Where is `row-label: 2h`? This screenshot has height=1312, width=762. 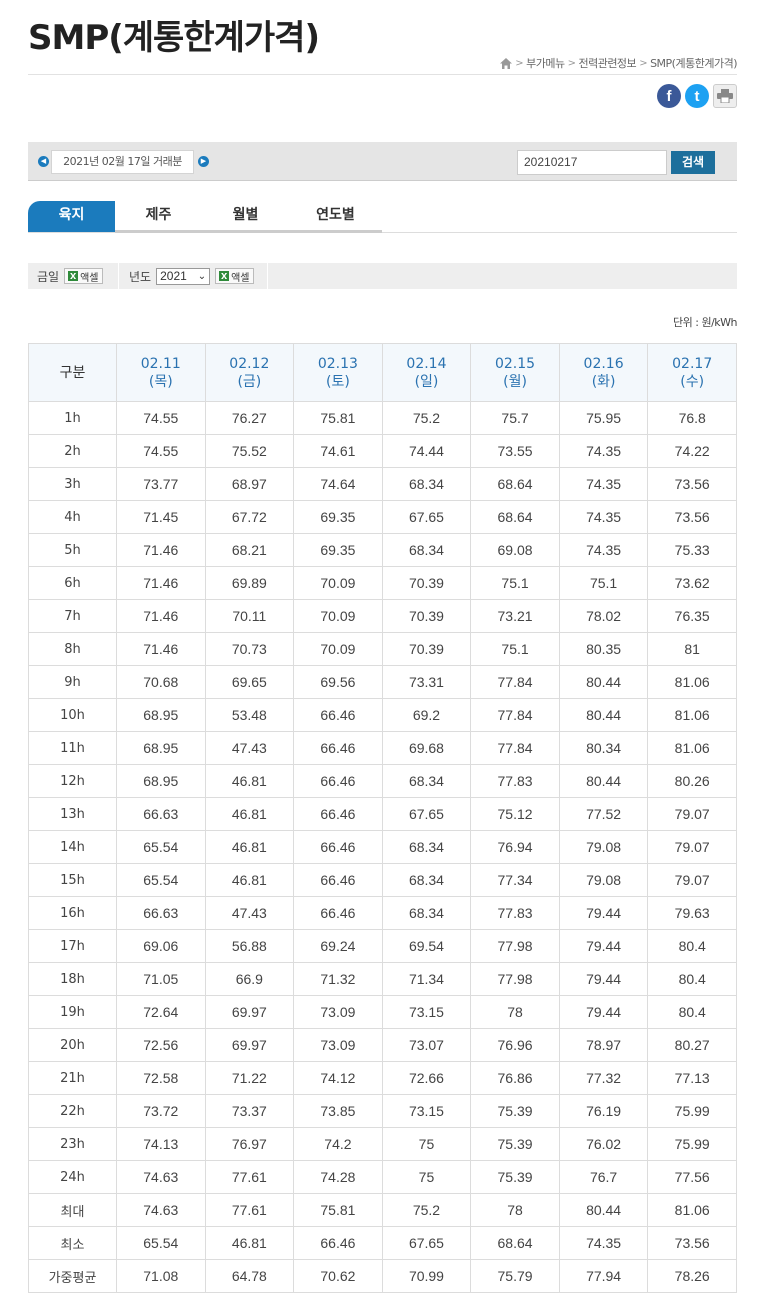
row-label: 2h is located at coordinates (72, 451).